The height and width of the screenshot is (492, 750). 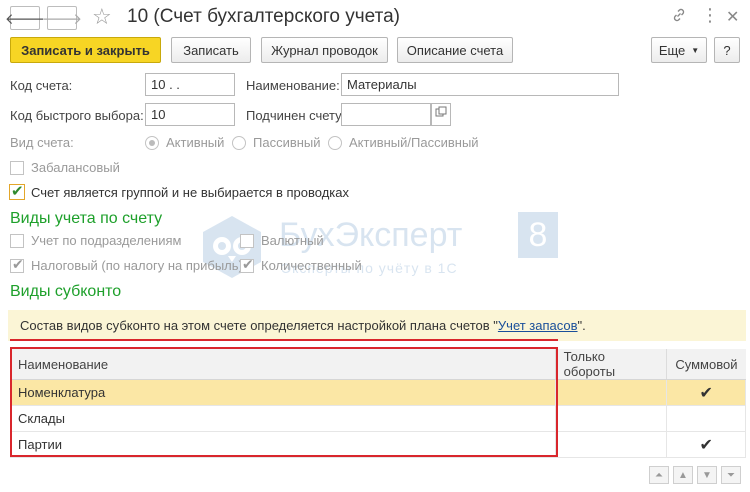 I want to click on table-row: Склады, so click(x=378, y=418).